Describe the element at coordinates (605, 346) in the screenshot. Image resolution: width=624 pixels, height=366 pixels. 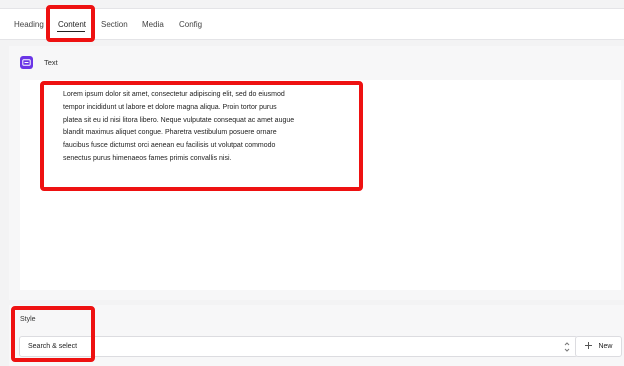
I see `new-button-label: New` at that location.